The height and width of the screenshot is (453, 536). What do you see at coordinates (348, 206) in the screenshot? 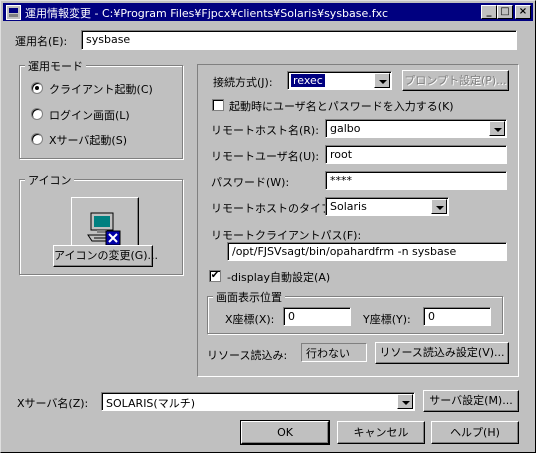
I see `host-type-value: Solaris` at bounding box center [348, 206].